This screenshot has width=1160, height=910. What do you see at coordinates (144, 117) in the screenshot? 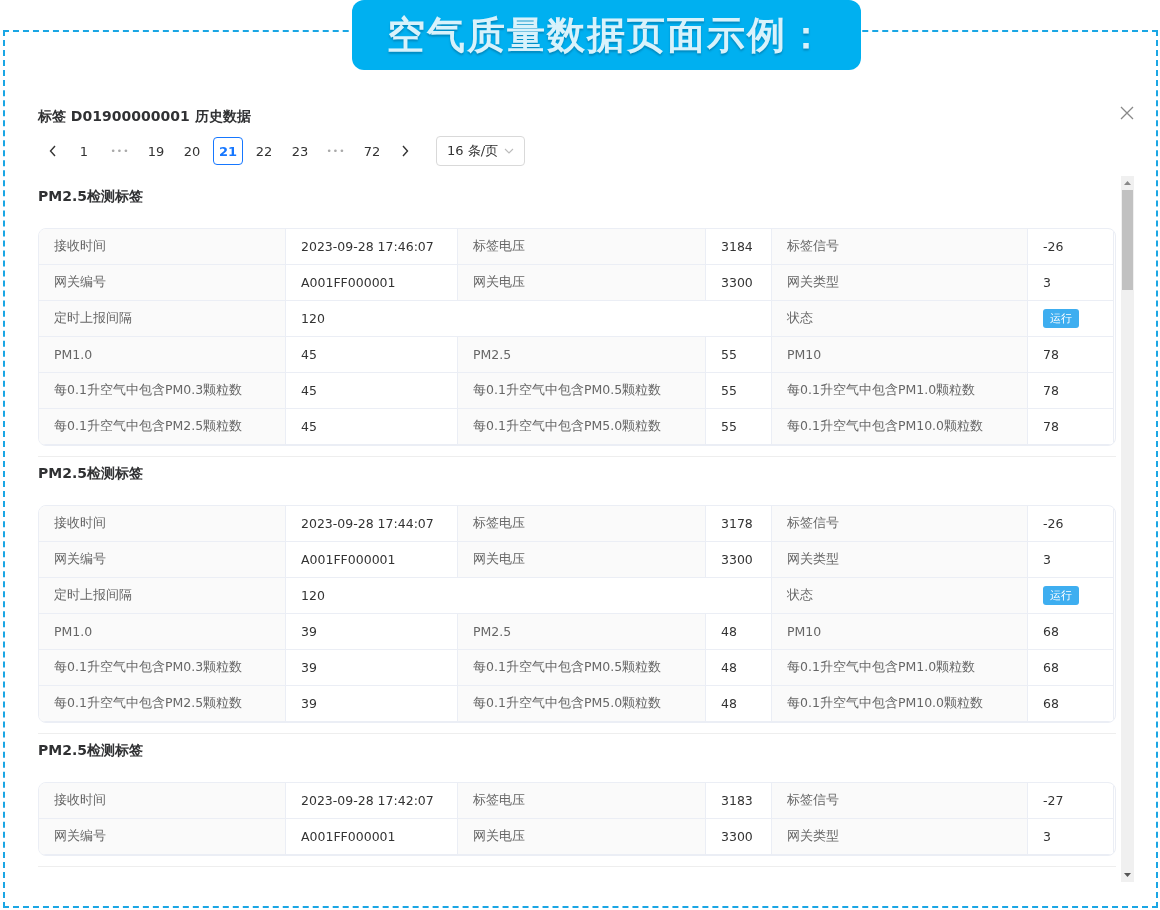
I see `dialog-title: 标签 D01900000001 历史数据` at bounding box center [144, 117].